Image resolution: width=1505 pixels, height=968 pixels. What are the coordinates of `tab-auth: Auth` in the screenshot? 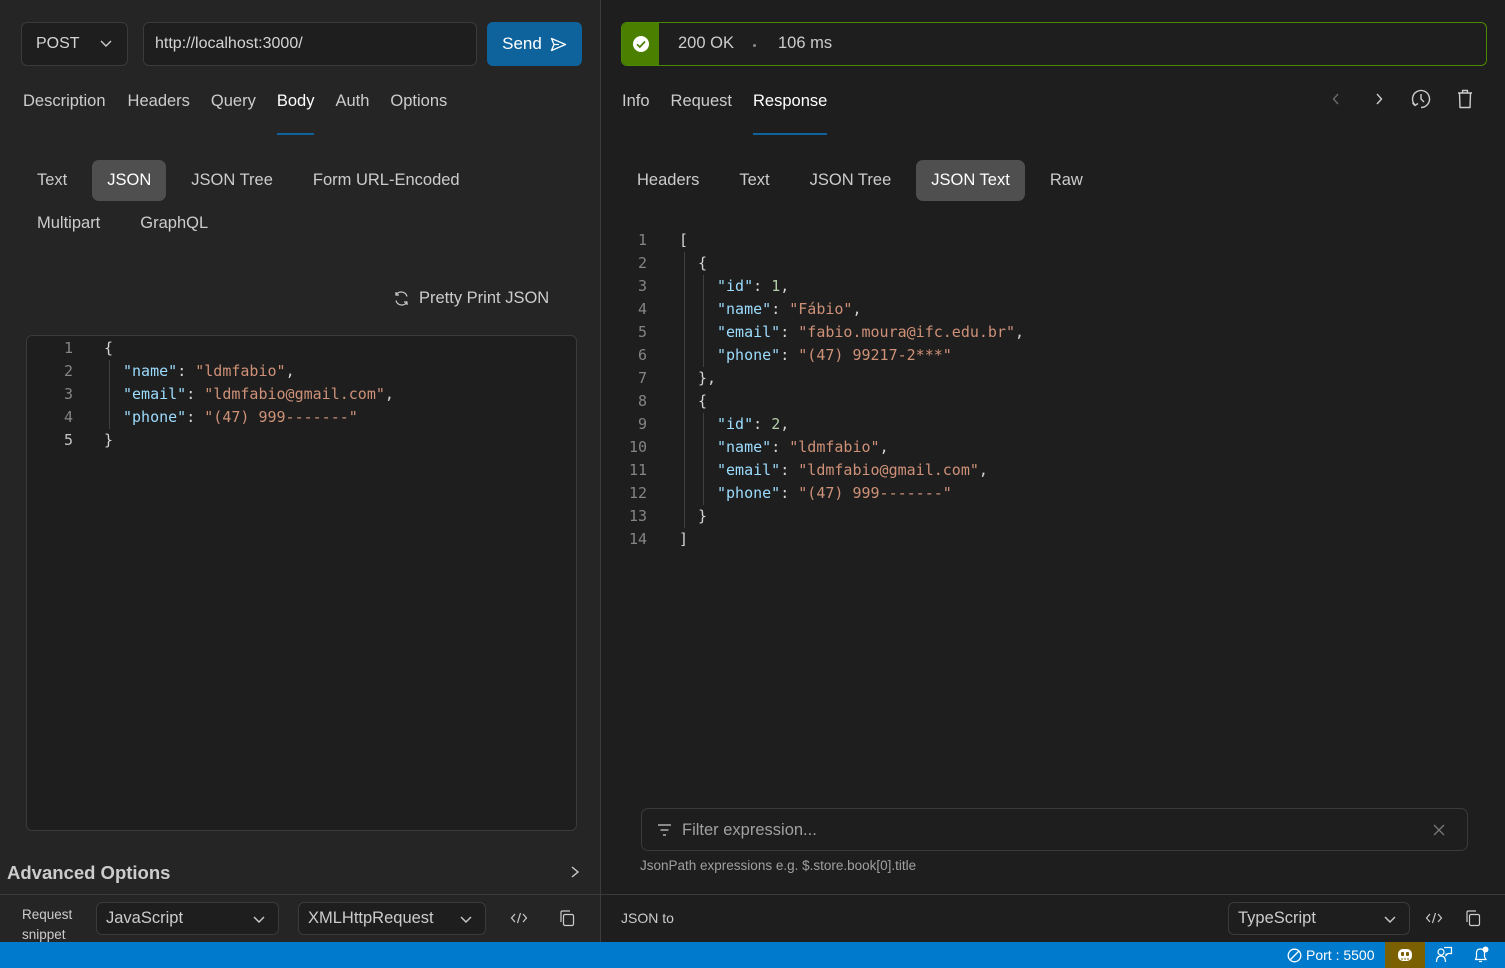 It's located at (352, 106).